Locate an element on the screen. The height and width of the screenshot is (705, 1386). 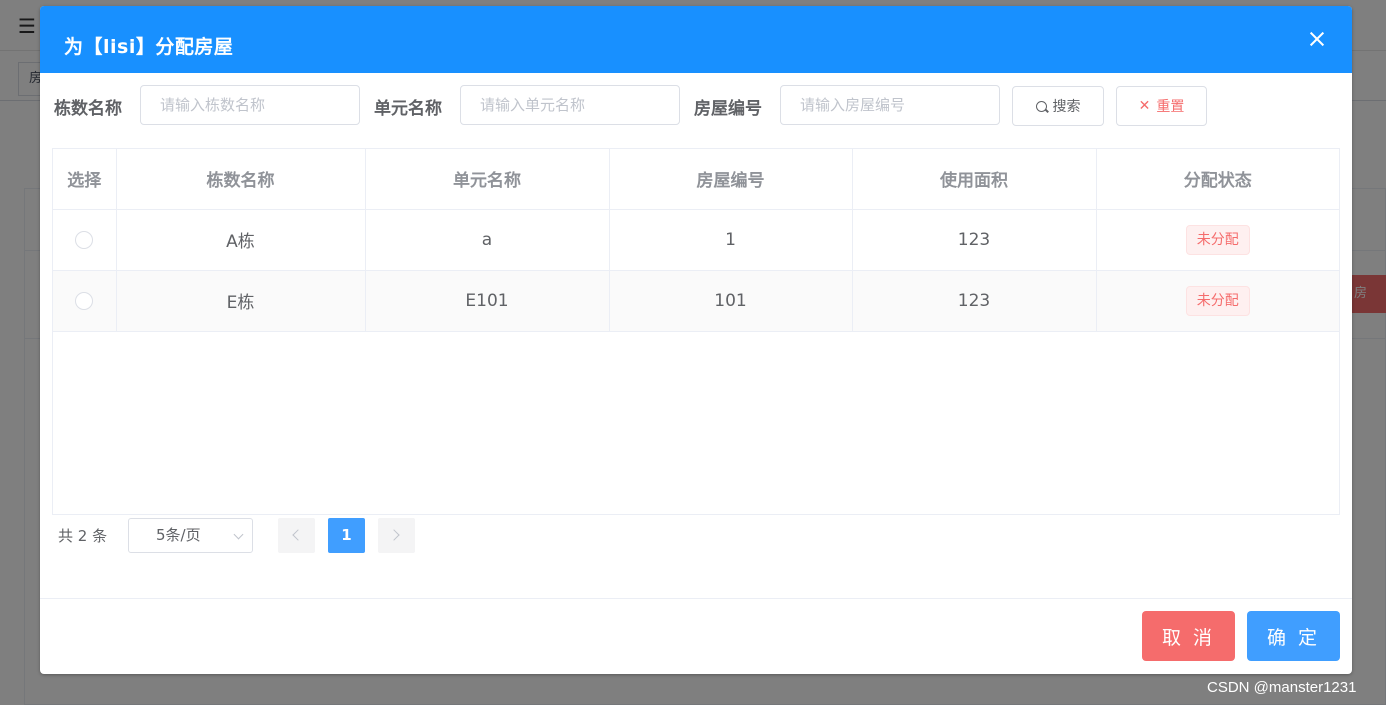
house-number-cell: 101 is located at coordinates (731, 301).